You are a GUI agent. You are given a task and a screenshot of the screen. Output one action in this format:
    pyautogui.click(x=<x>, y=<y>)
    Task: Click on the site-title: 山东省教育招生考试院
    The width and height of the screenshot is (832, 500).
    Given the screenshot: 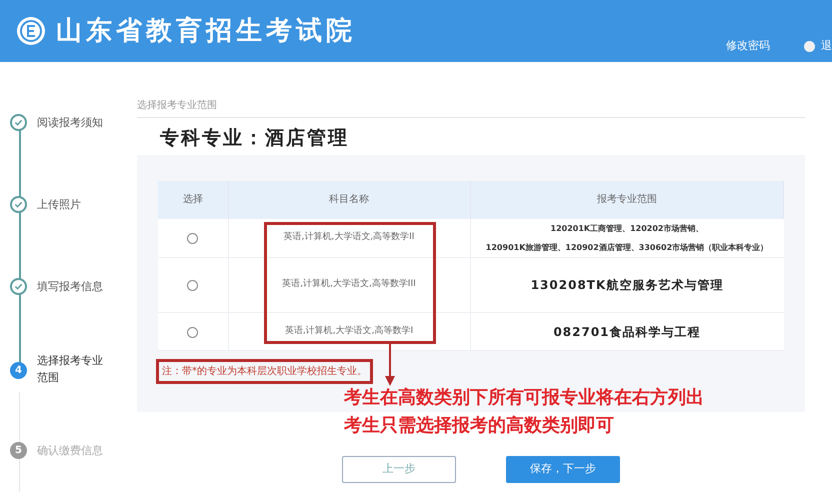 What is the action you would take?
    pyautogui.click(x=206, y=31)
    